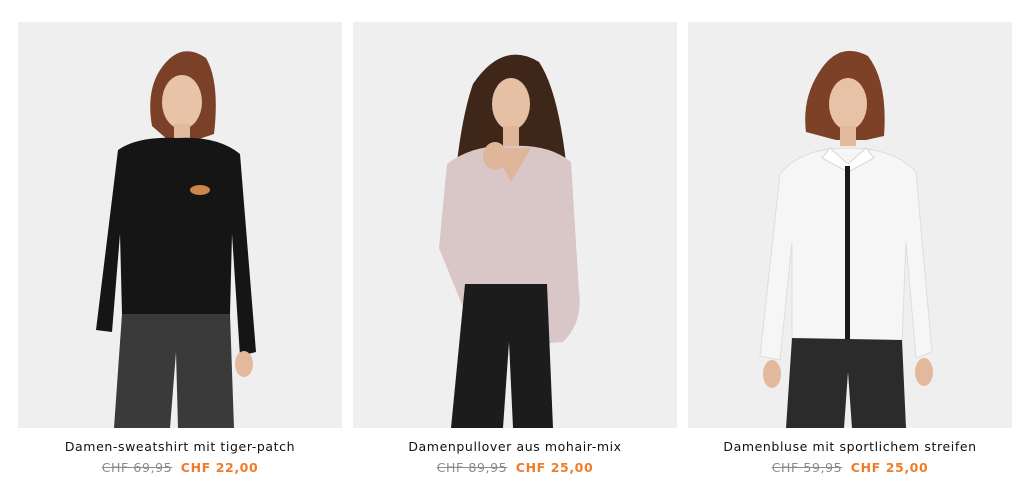 The image size is (1024, 477). Describe the element at coordinates (176, 239) in the screenshot. I see `model-photo-sweatshirt` at that location.